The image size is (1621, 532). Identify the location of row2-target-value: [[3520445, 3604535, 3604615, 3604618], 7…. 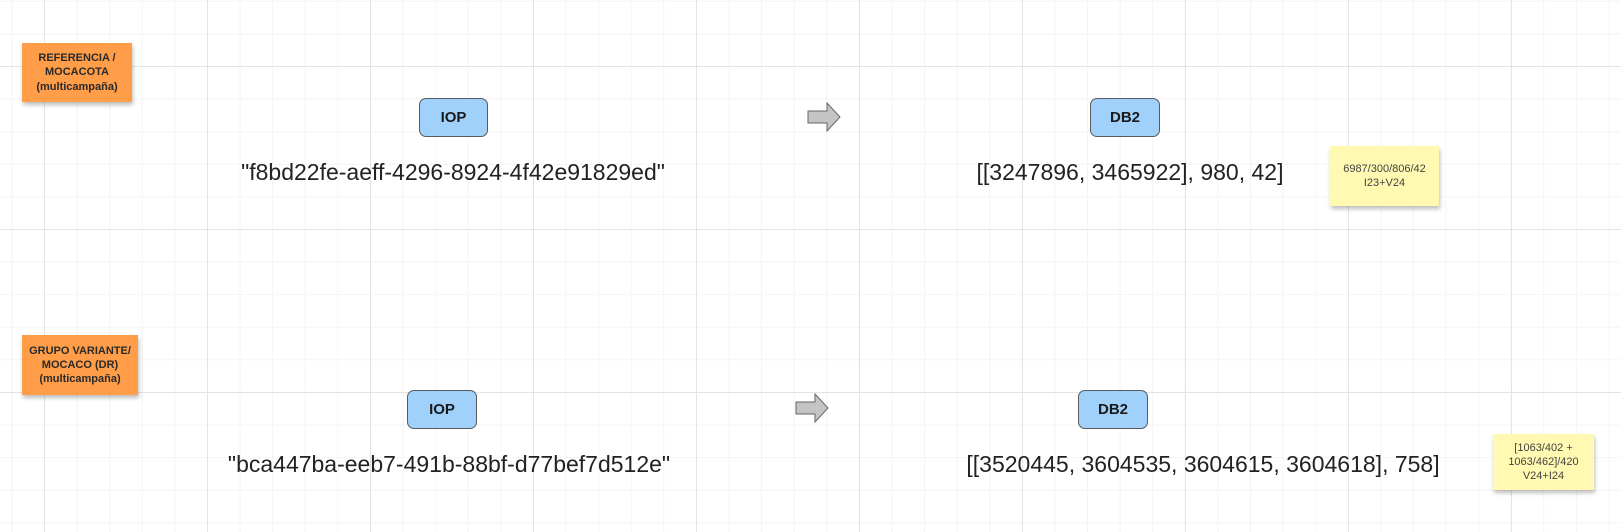
(1203, 464).